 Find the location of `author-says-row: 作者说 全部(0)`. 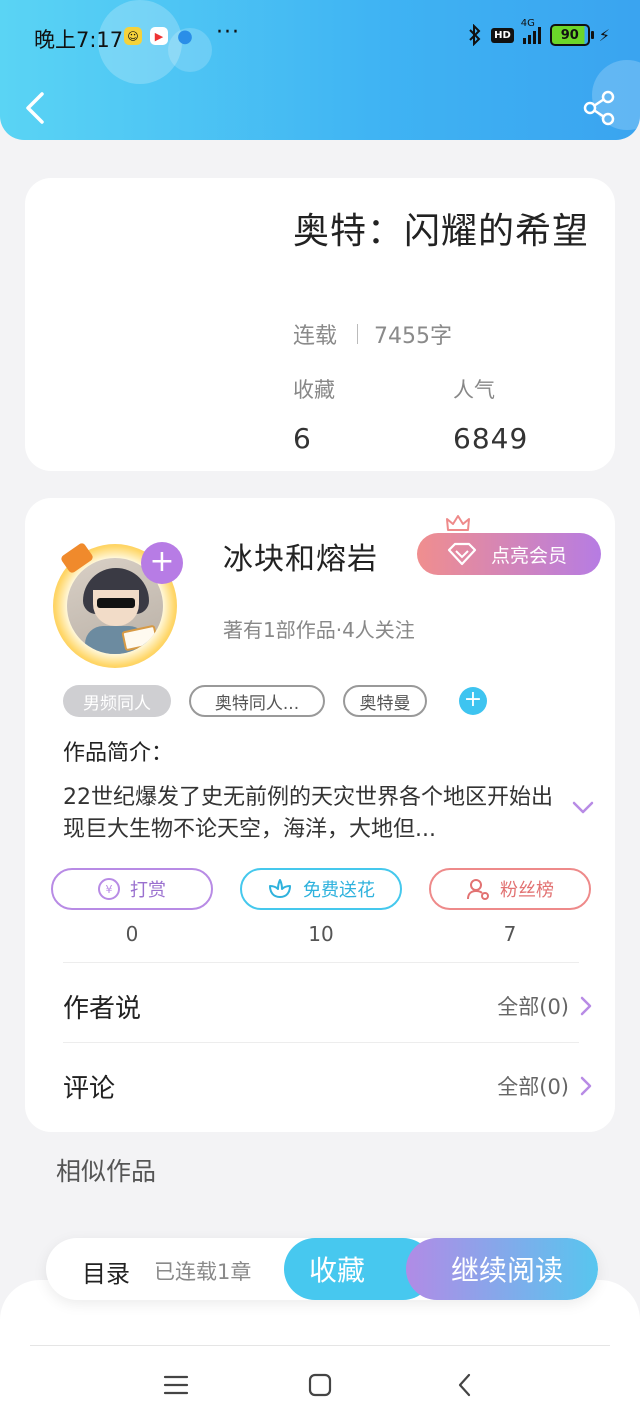

author-says-row: 作者说 全部(0) is located at coordinates (328, 1006).